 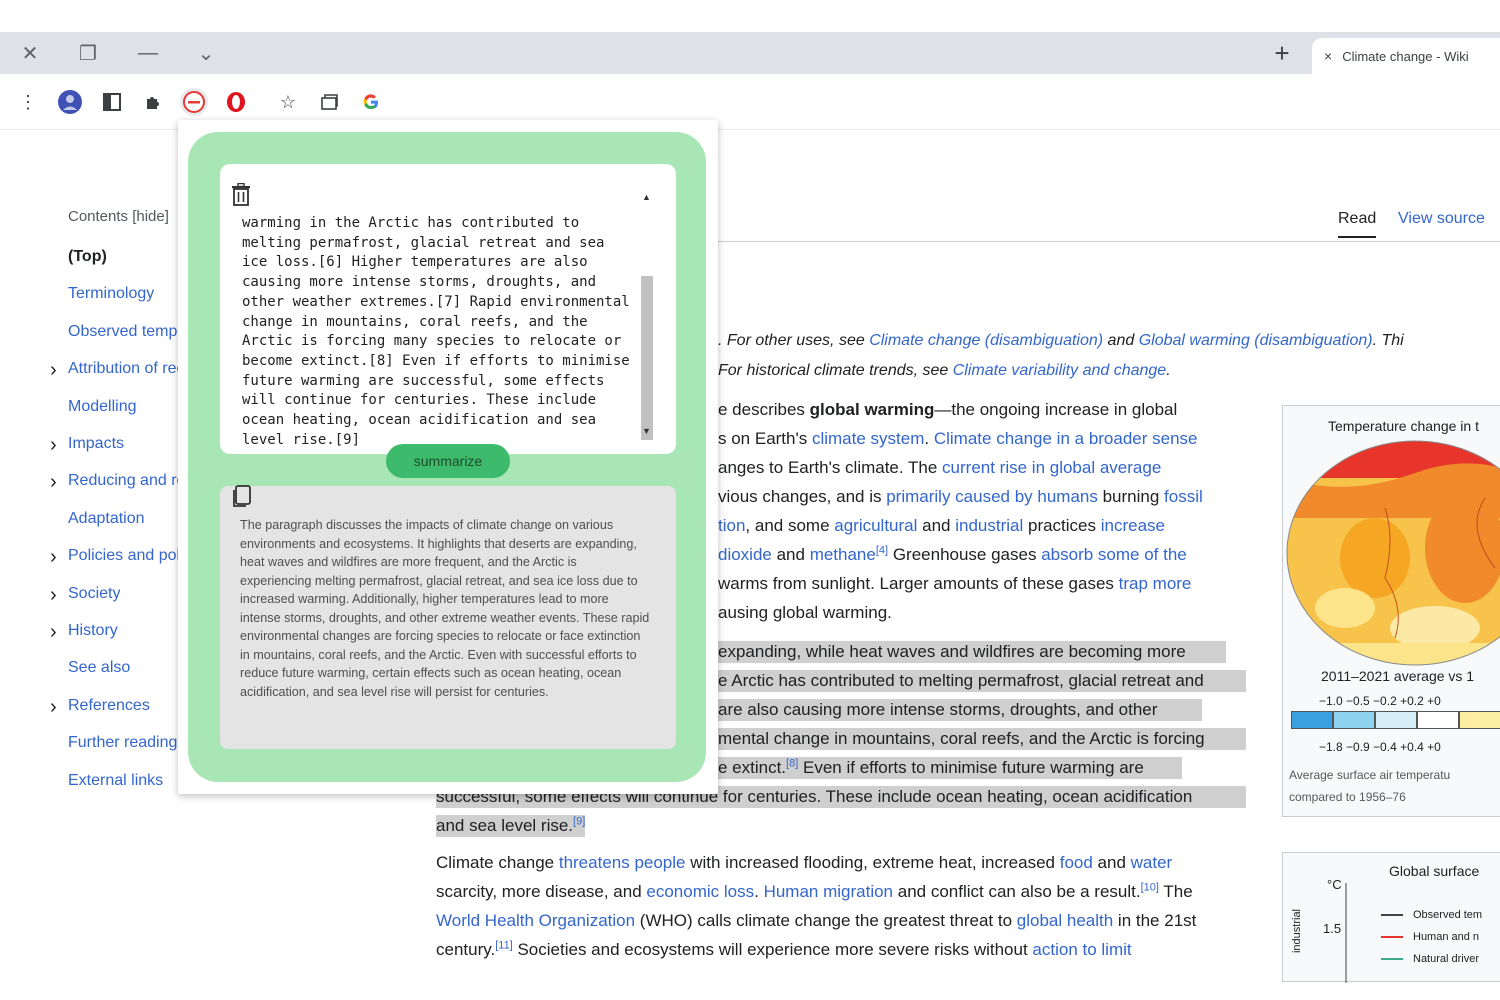 I want to click on input-scrollbar: ▲ ▼, so click(x=647, y=314).